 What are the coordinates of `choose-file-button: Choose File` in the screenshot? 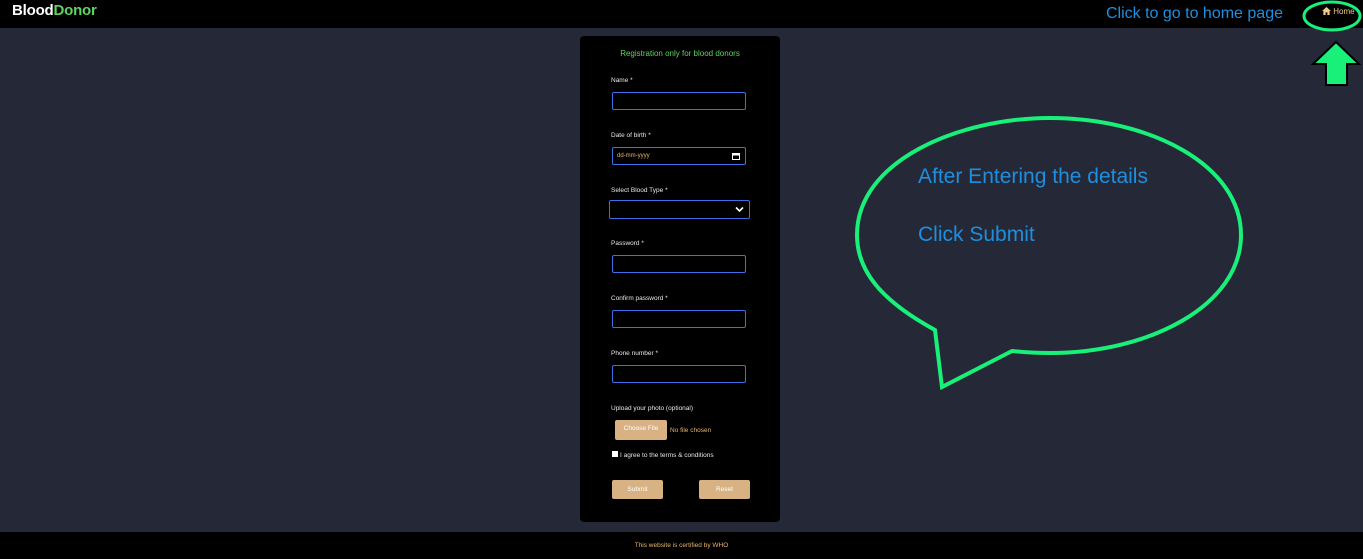 It's located at (641, 430).